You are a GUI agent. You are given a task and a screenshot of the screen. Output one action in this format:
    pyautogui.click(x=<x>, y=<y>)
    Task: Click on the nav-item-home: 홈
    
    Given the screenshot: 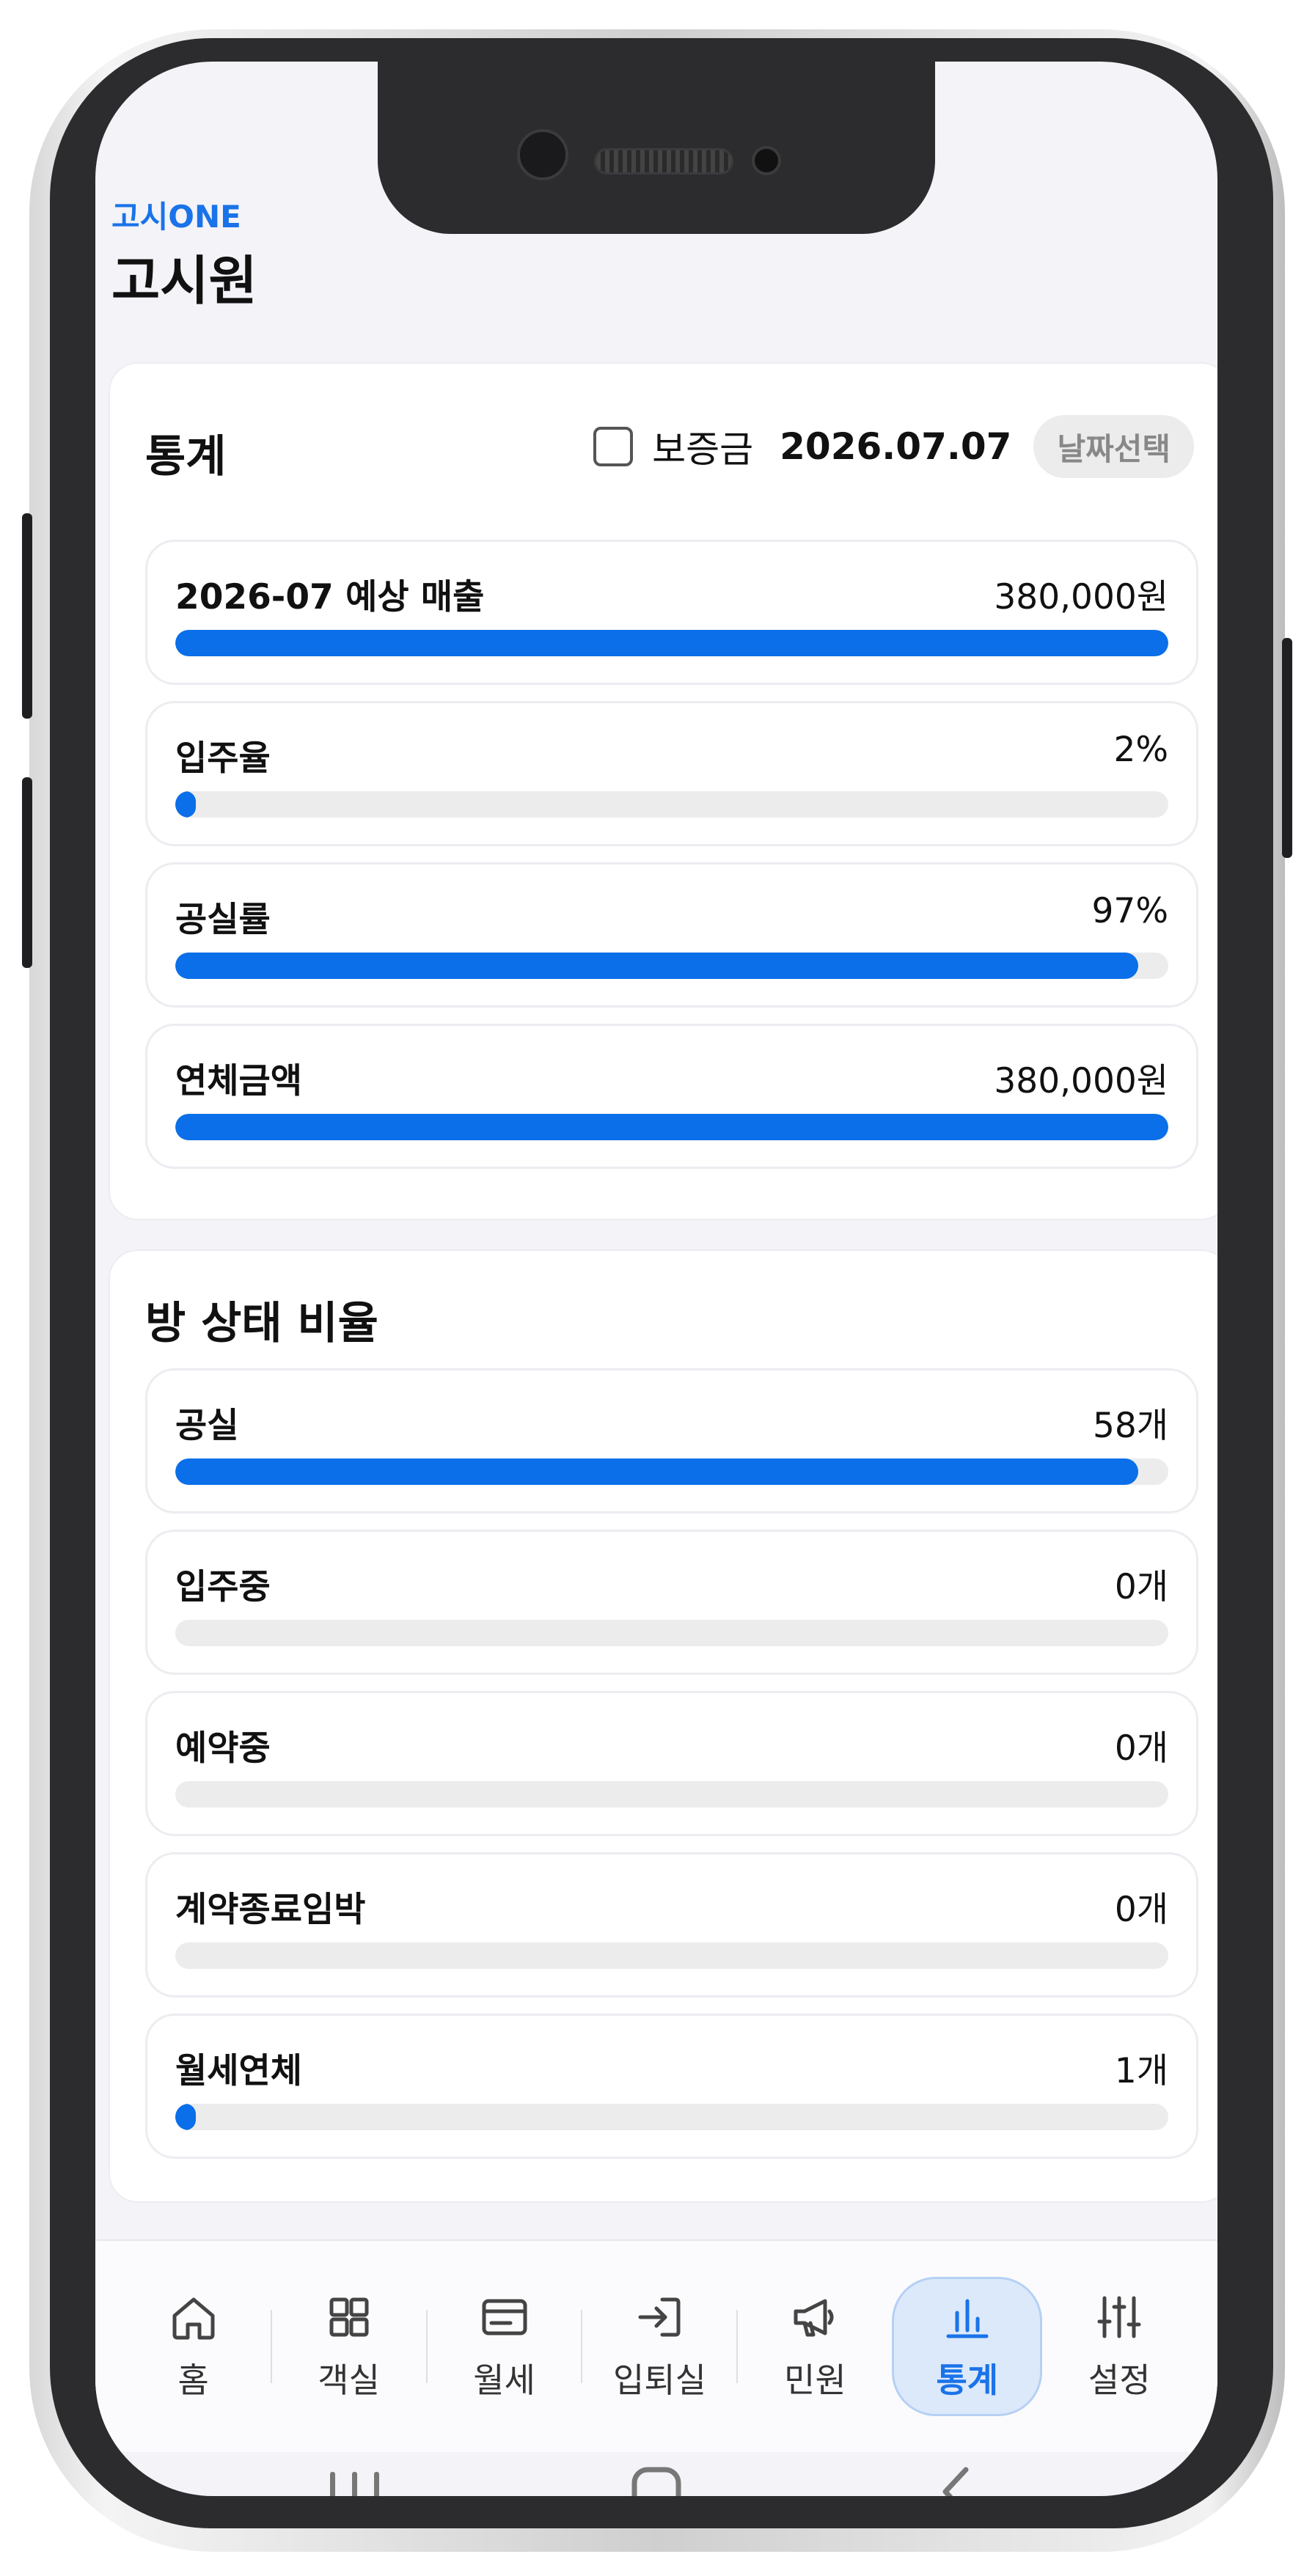 What is the action you would take?
    pyautogui.click(x=193, y=2347)
    